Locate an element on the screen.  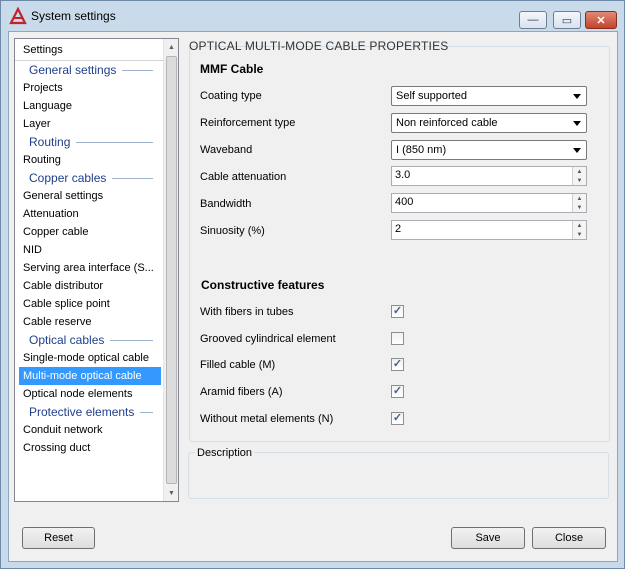
sidebar-item: Cable distributor is located at coordinates (89, 286).